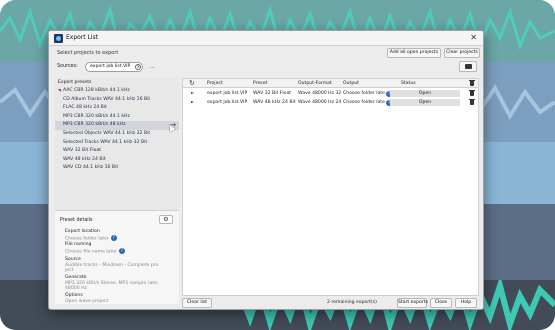 The image size is (555, 330). I want to click on help-button: Help, so click(466, 303).